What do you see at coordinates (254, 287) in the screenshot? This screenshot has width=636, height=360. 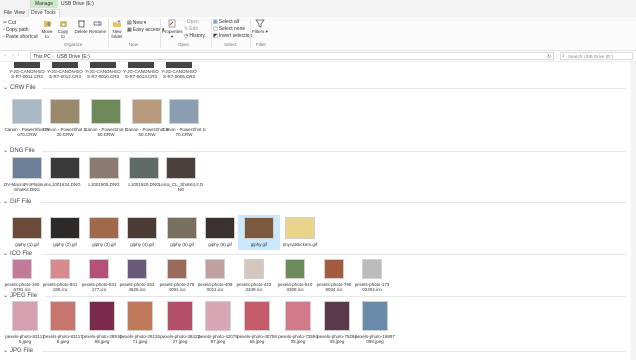 I see `file-name: pexels-photo-4233349.ico` at bounding box center [254, 287].